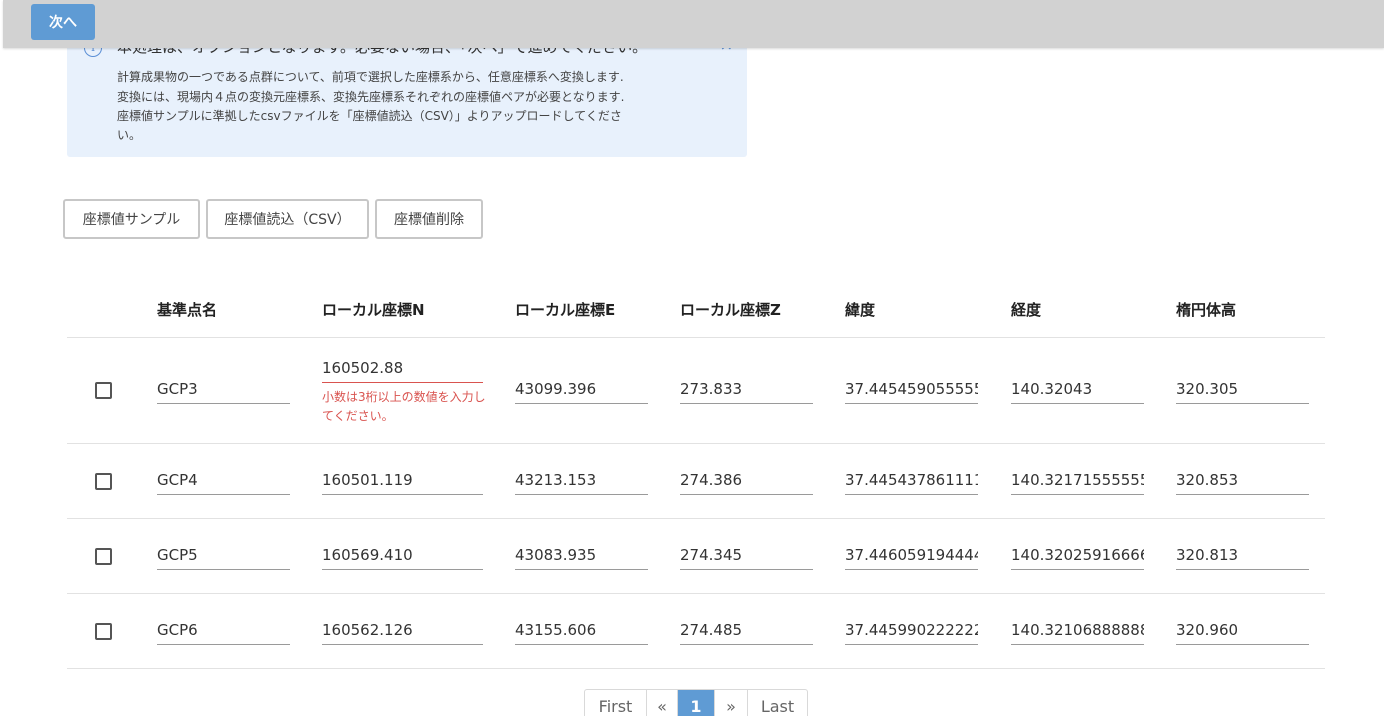 Image resolution: width=1384 pixels, height=716 pixels. I want to click on page-next-button: », so click(731, 703).